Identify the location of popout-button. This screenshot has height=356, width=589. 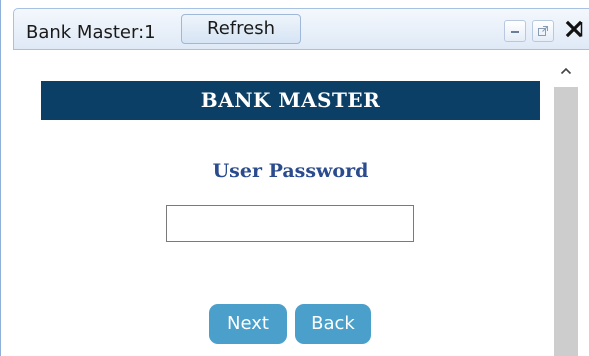
(543, 31).